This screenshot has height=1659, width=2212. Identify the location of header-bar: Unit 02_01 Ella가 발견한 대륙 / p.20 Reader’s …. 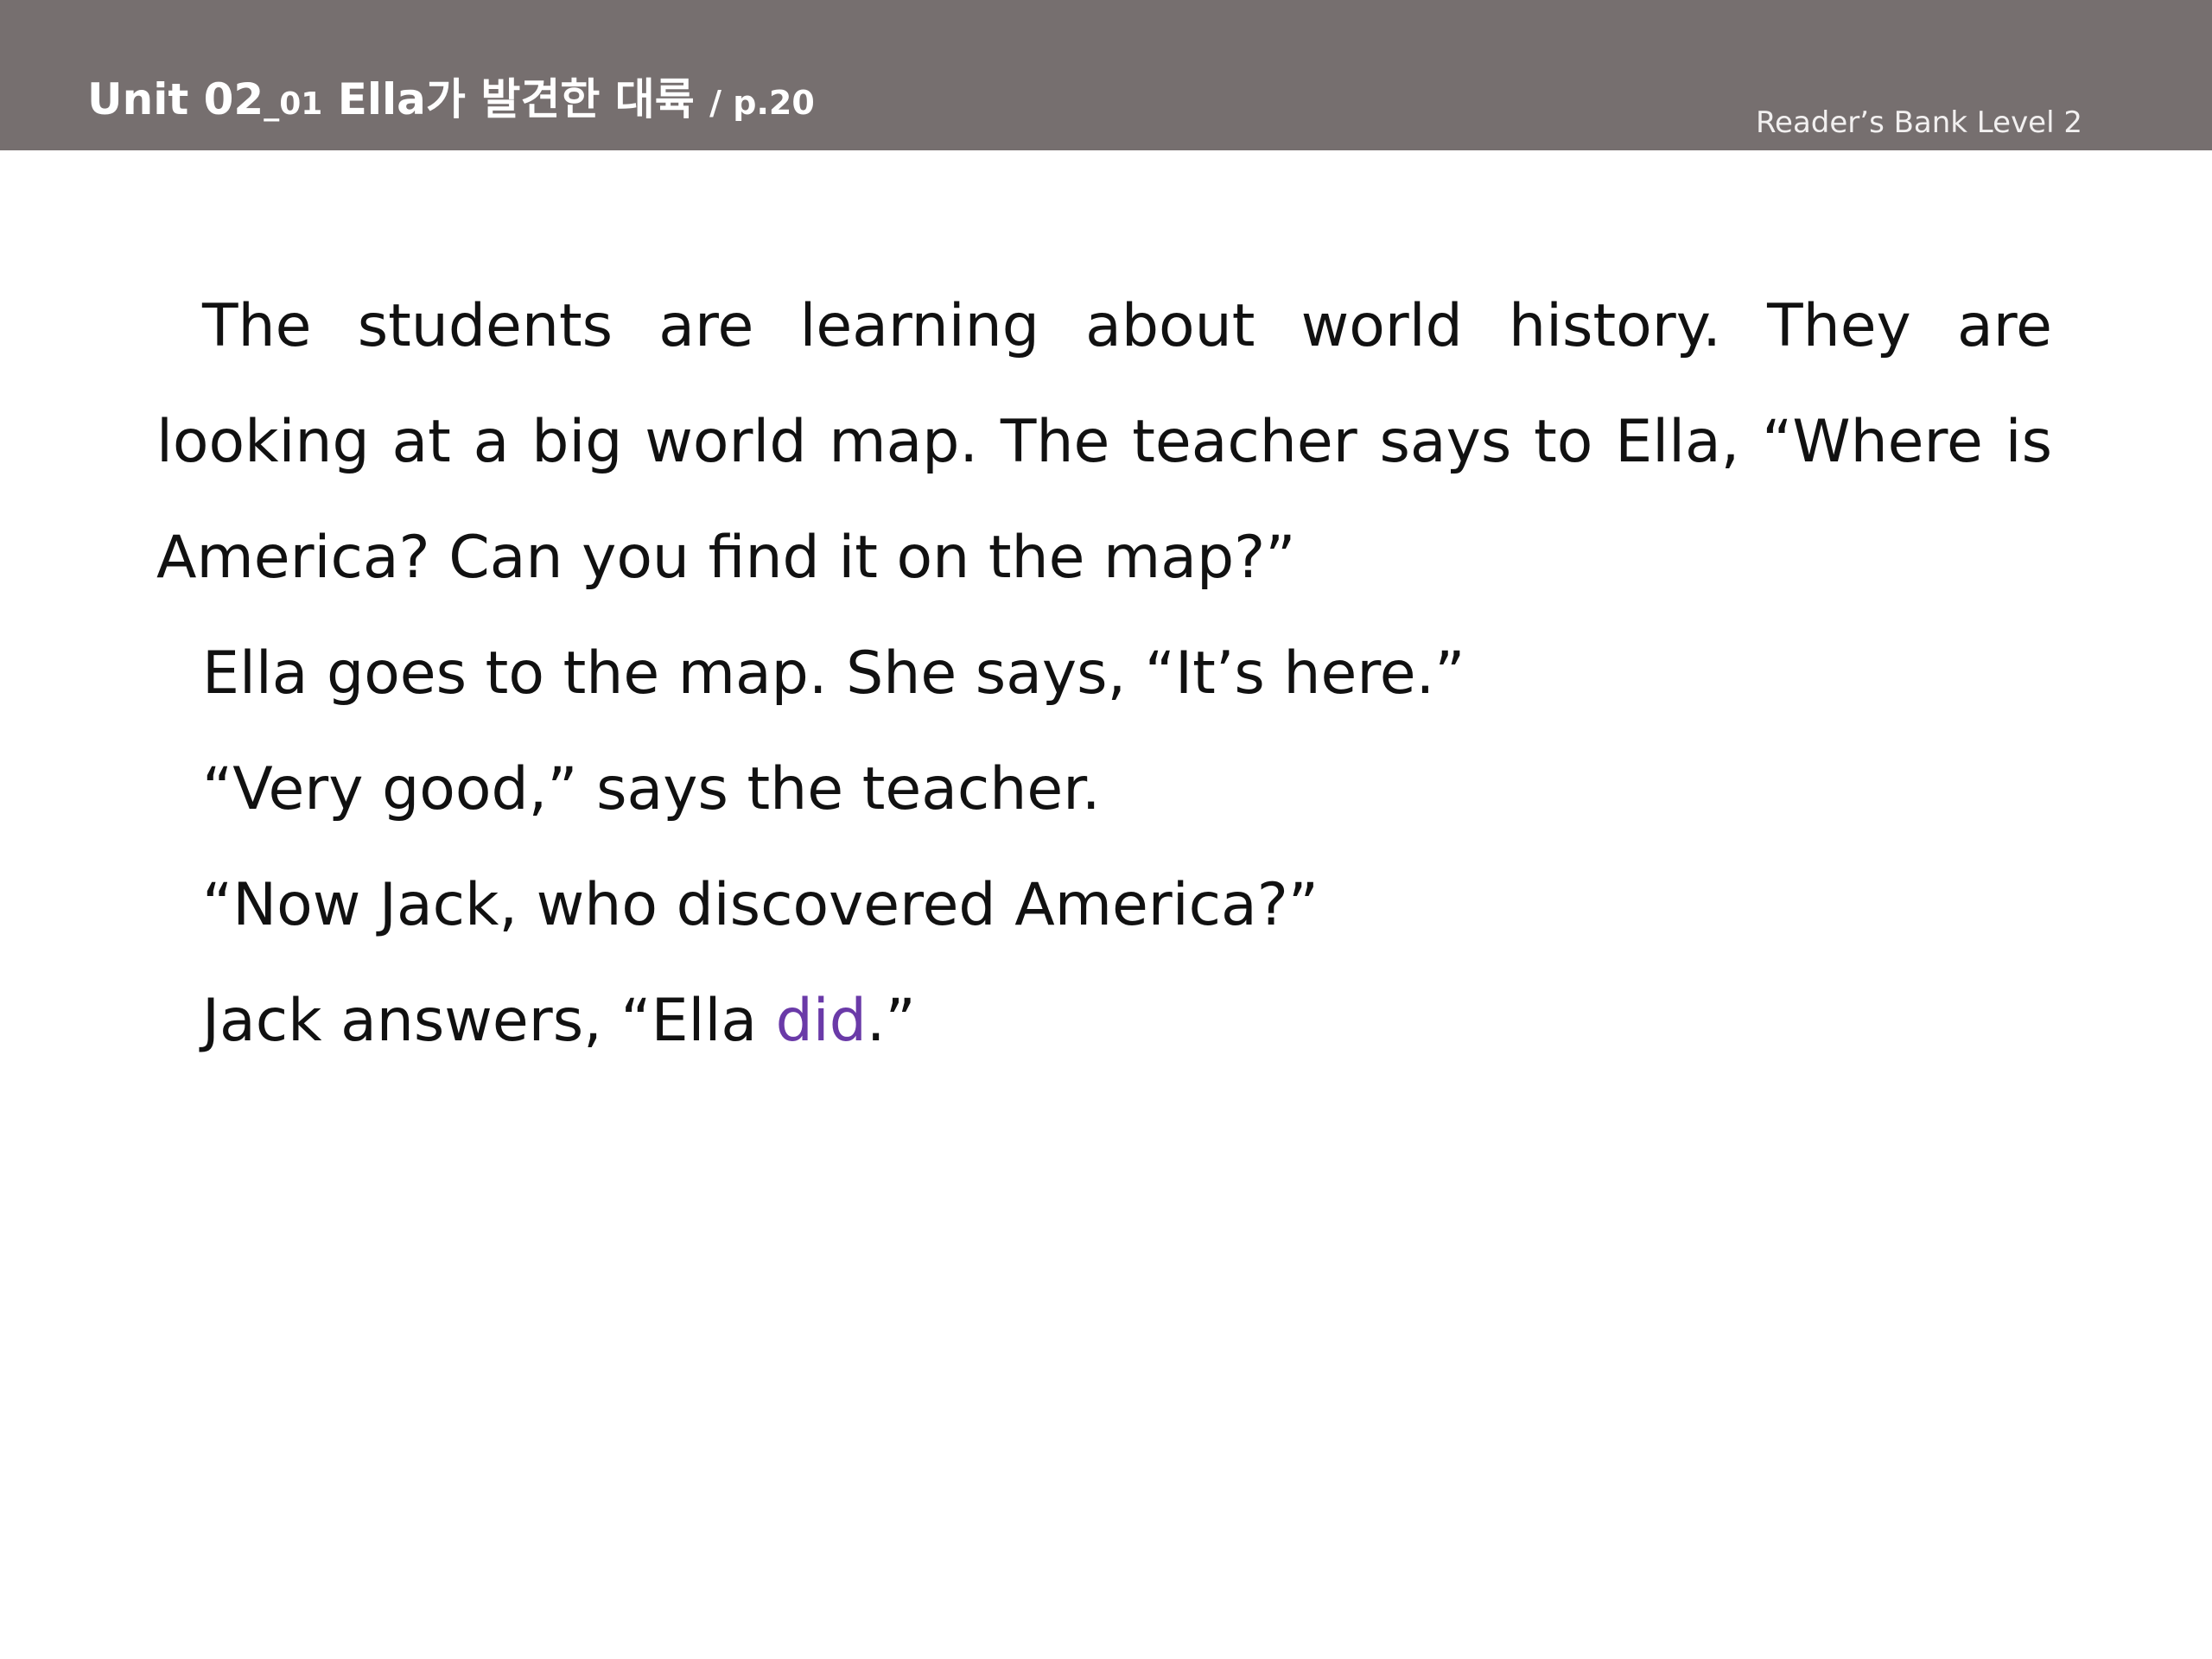
(1106, 75).